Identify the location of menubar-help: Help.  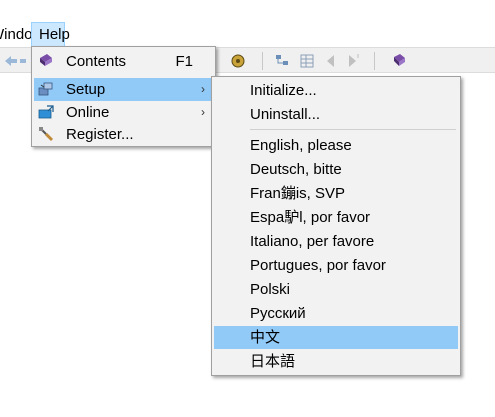
(50, 34).